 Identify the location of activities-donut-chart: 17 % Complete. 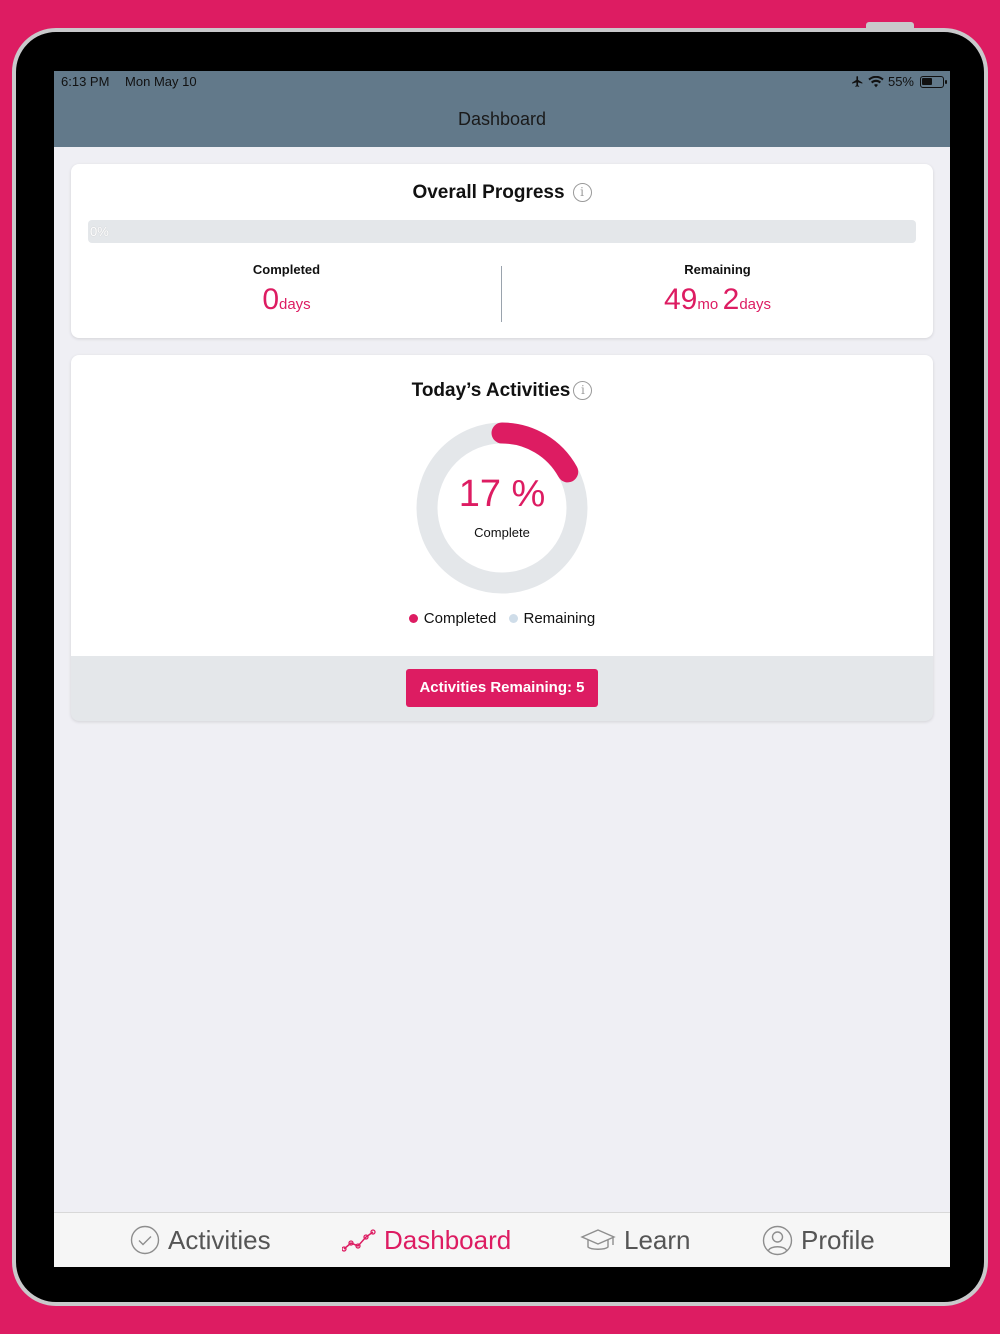
(502, 508).